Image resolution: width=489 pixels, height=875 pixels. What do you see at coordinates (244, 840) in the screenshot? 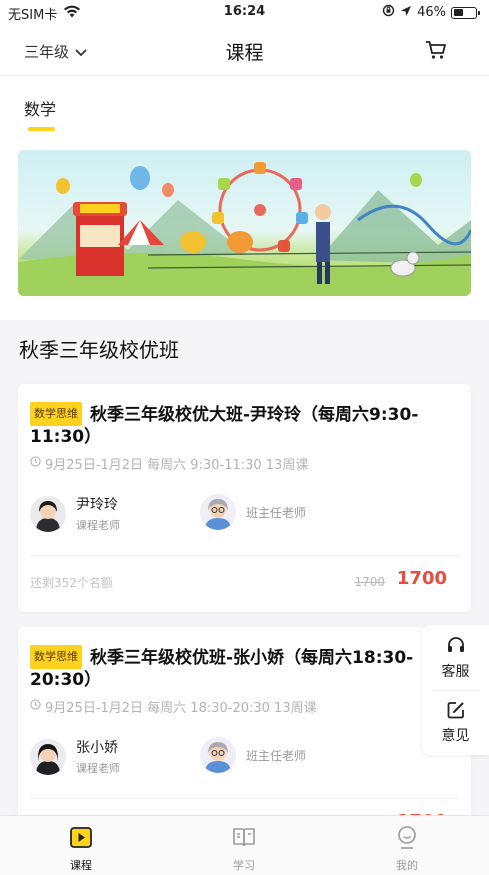
I see `study-book-icon` at bounding box center [244, 840].